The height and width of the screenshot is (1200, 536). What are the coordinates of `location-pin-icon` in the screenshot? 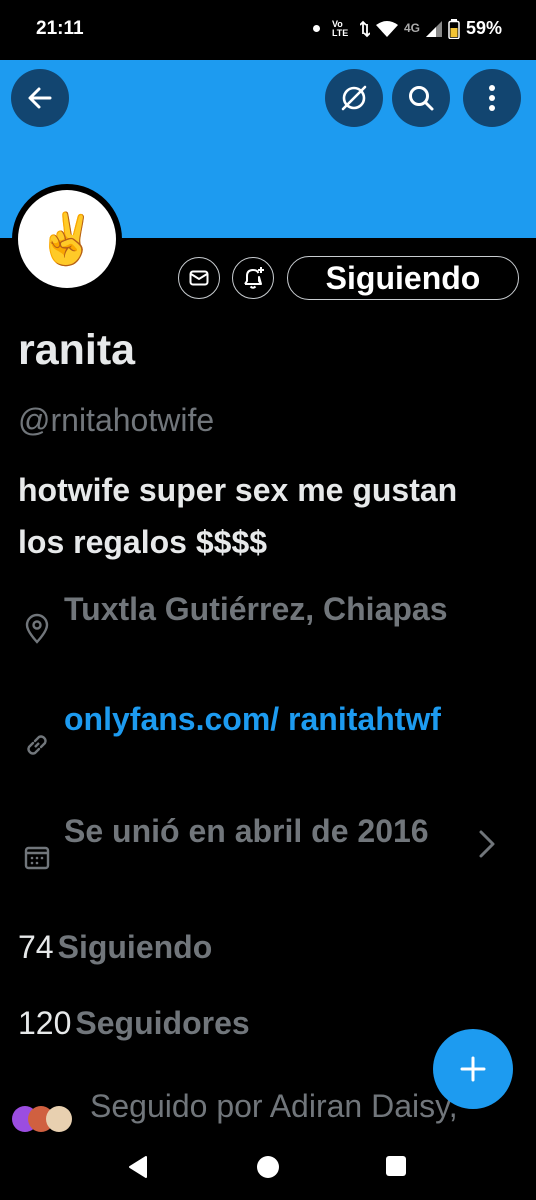 It's located at (37, 629).